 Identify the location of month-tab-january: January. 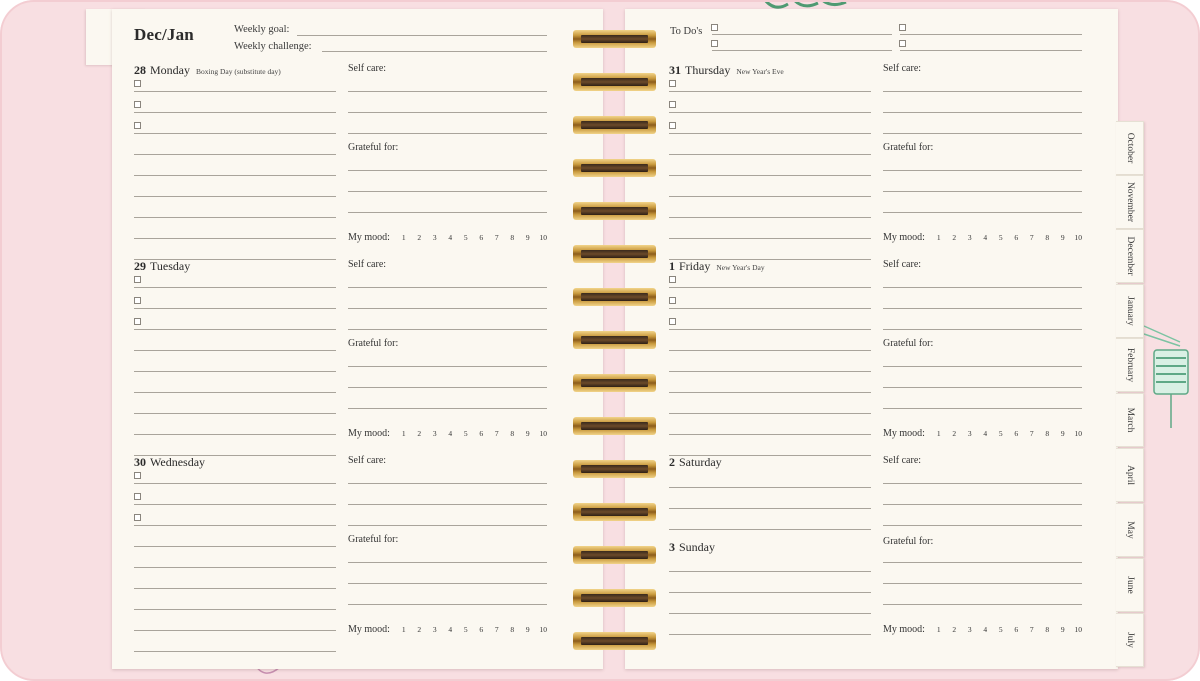
(1130, 311).